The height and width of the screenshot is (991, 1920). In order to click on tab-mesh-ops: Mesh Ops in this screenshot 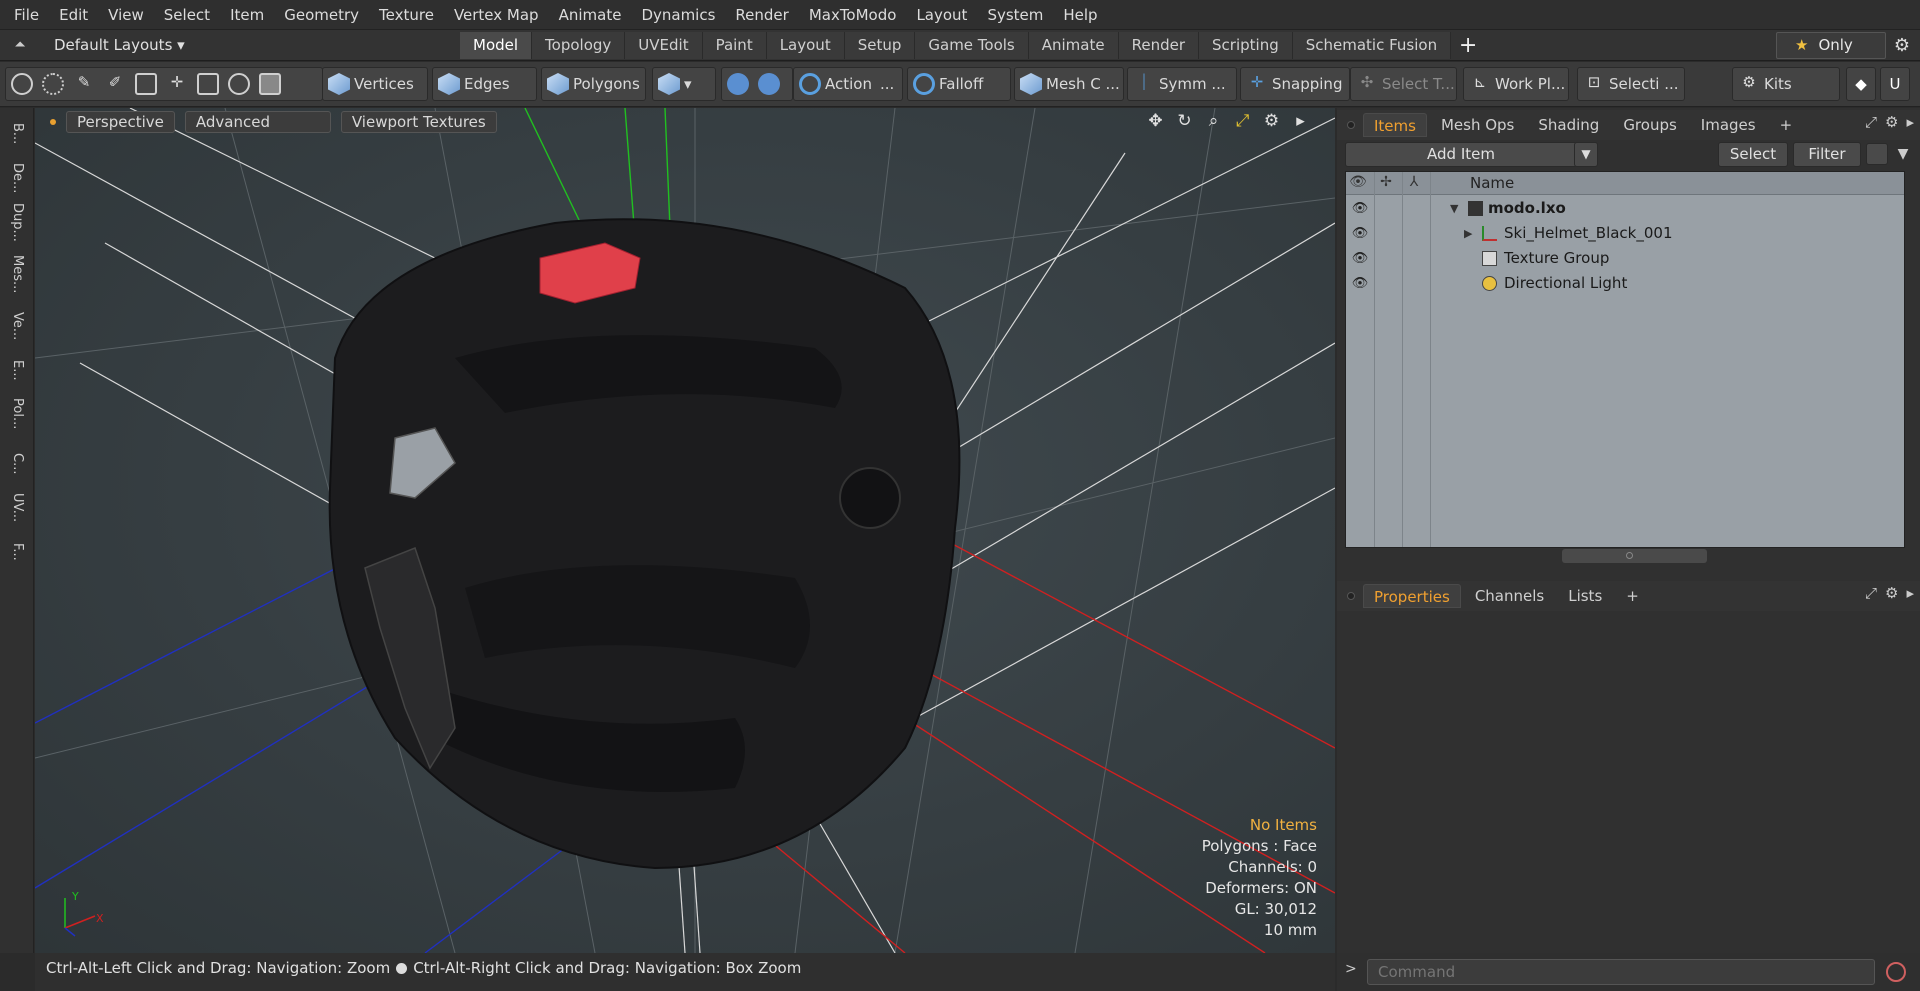, I will do `click(1477, 125)`.